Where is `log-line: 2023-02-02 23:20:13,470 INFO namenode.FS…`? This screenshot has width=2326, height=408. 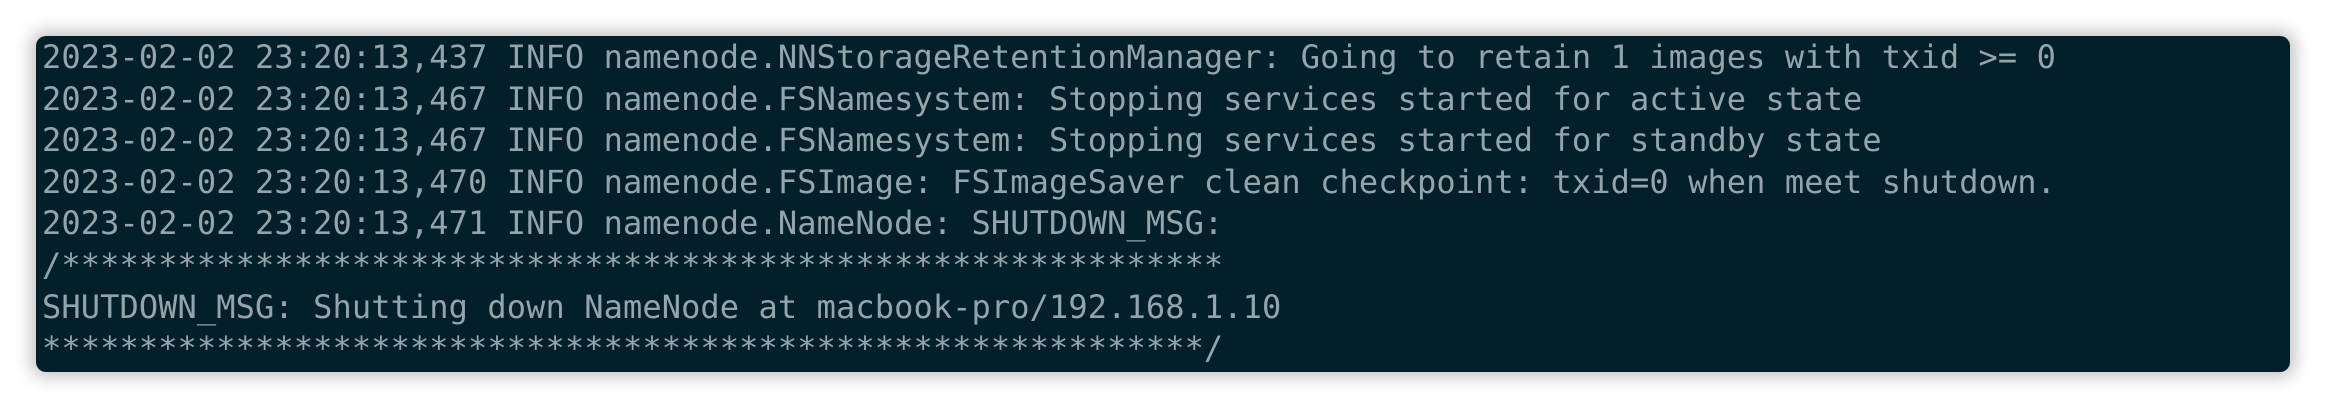
log-line: 2023-02-02 23:20:13,470 INFO namenode.FS… is located at coordinates (1049, 181).